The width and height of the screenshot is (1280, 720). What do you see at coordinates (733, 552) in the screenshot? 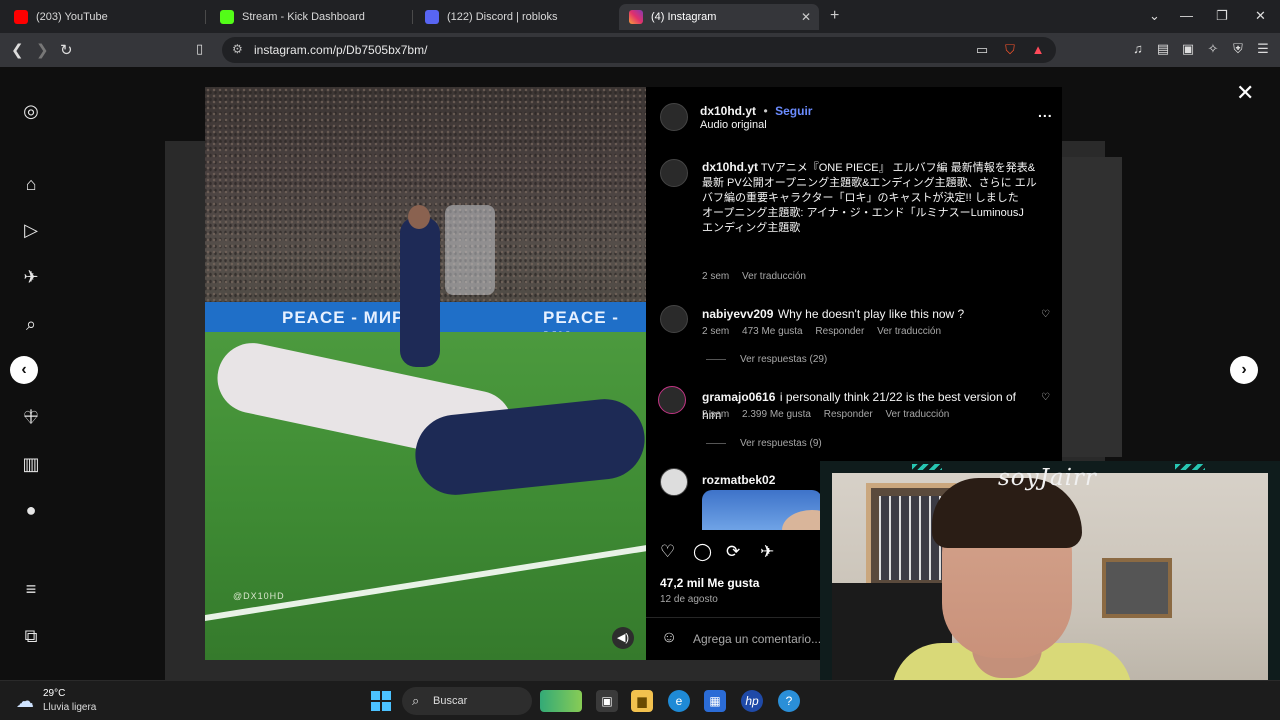
I see `repost-icon: ⟳` at bounding box center [733, 552].